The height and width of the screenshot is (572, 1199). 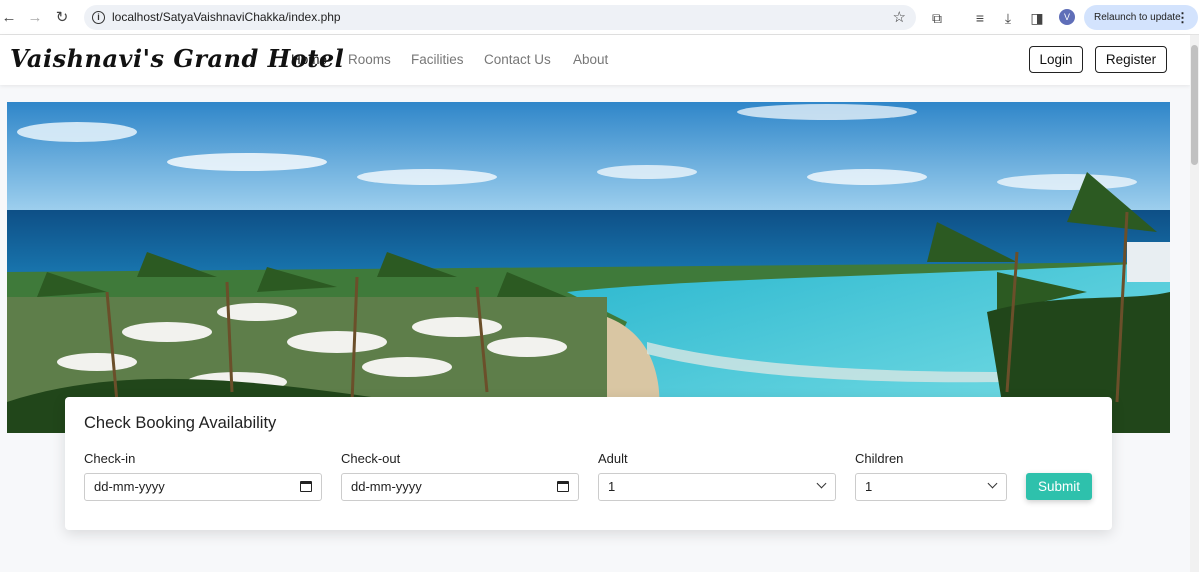 What do you see at coordinates (369, 59) in the screenshot?
I see `nav-rooms: Rooms` at bounding box center [369, 59].